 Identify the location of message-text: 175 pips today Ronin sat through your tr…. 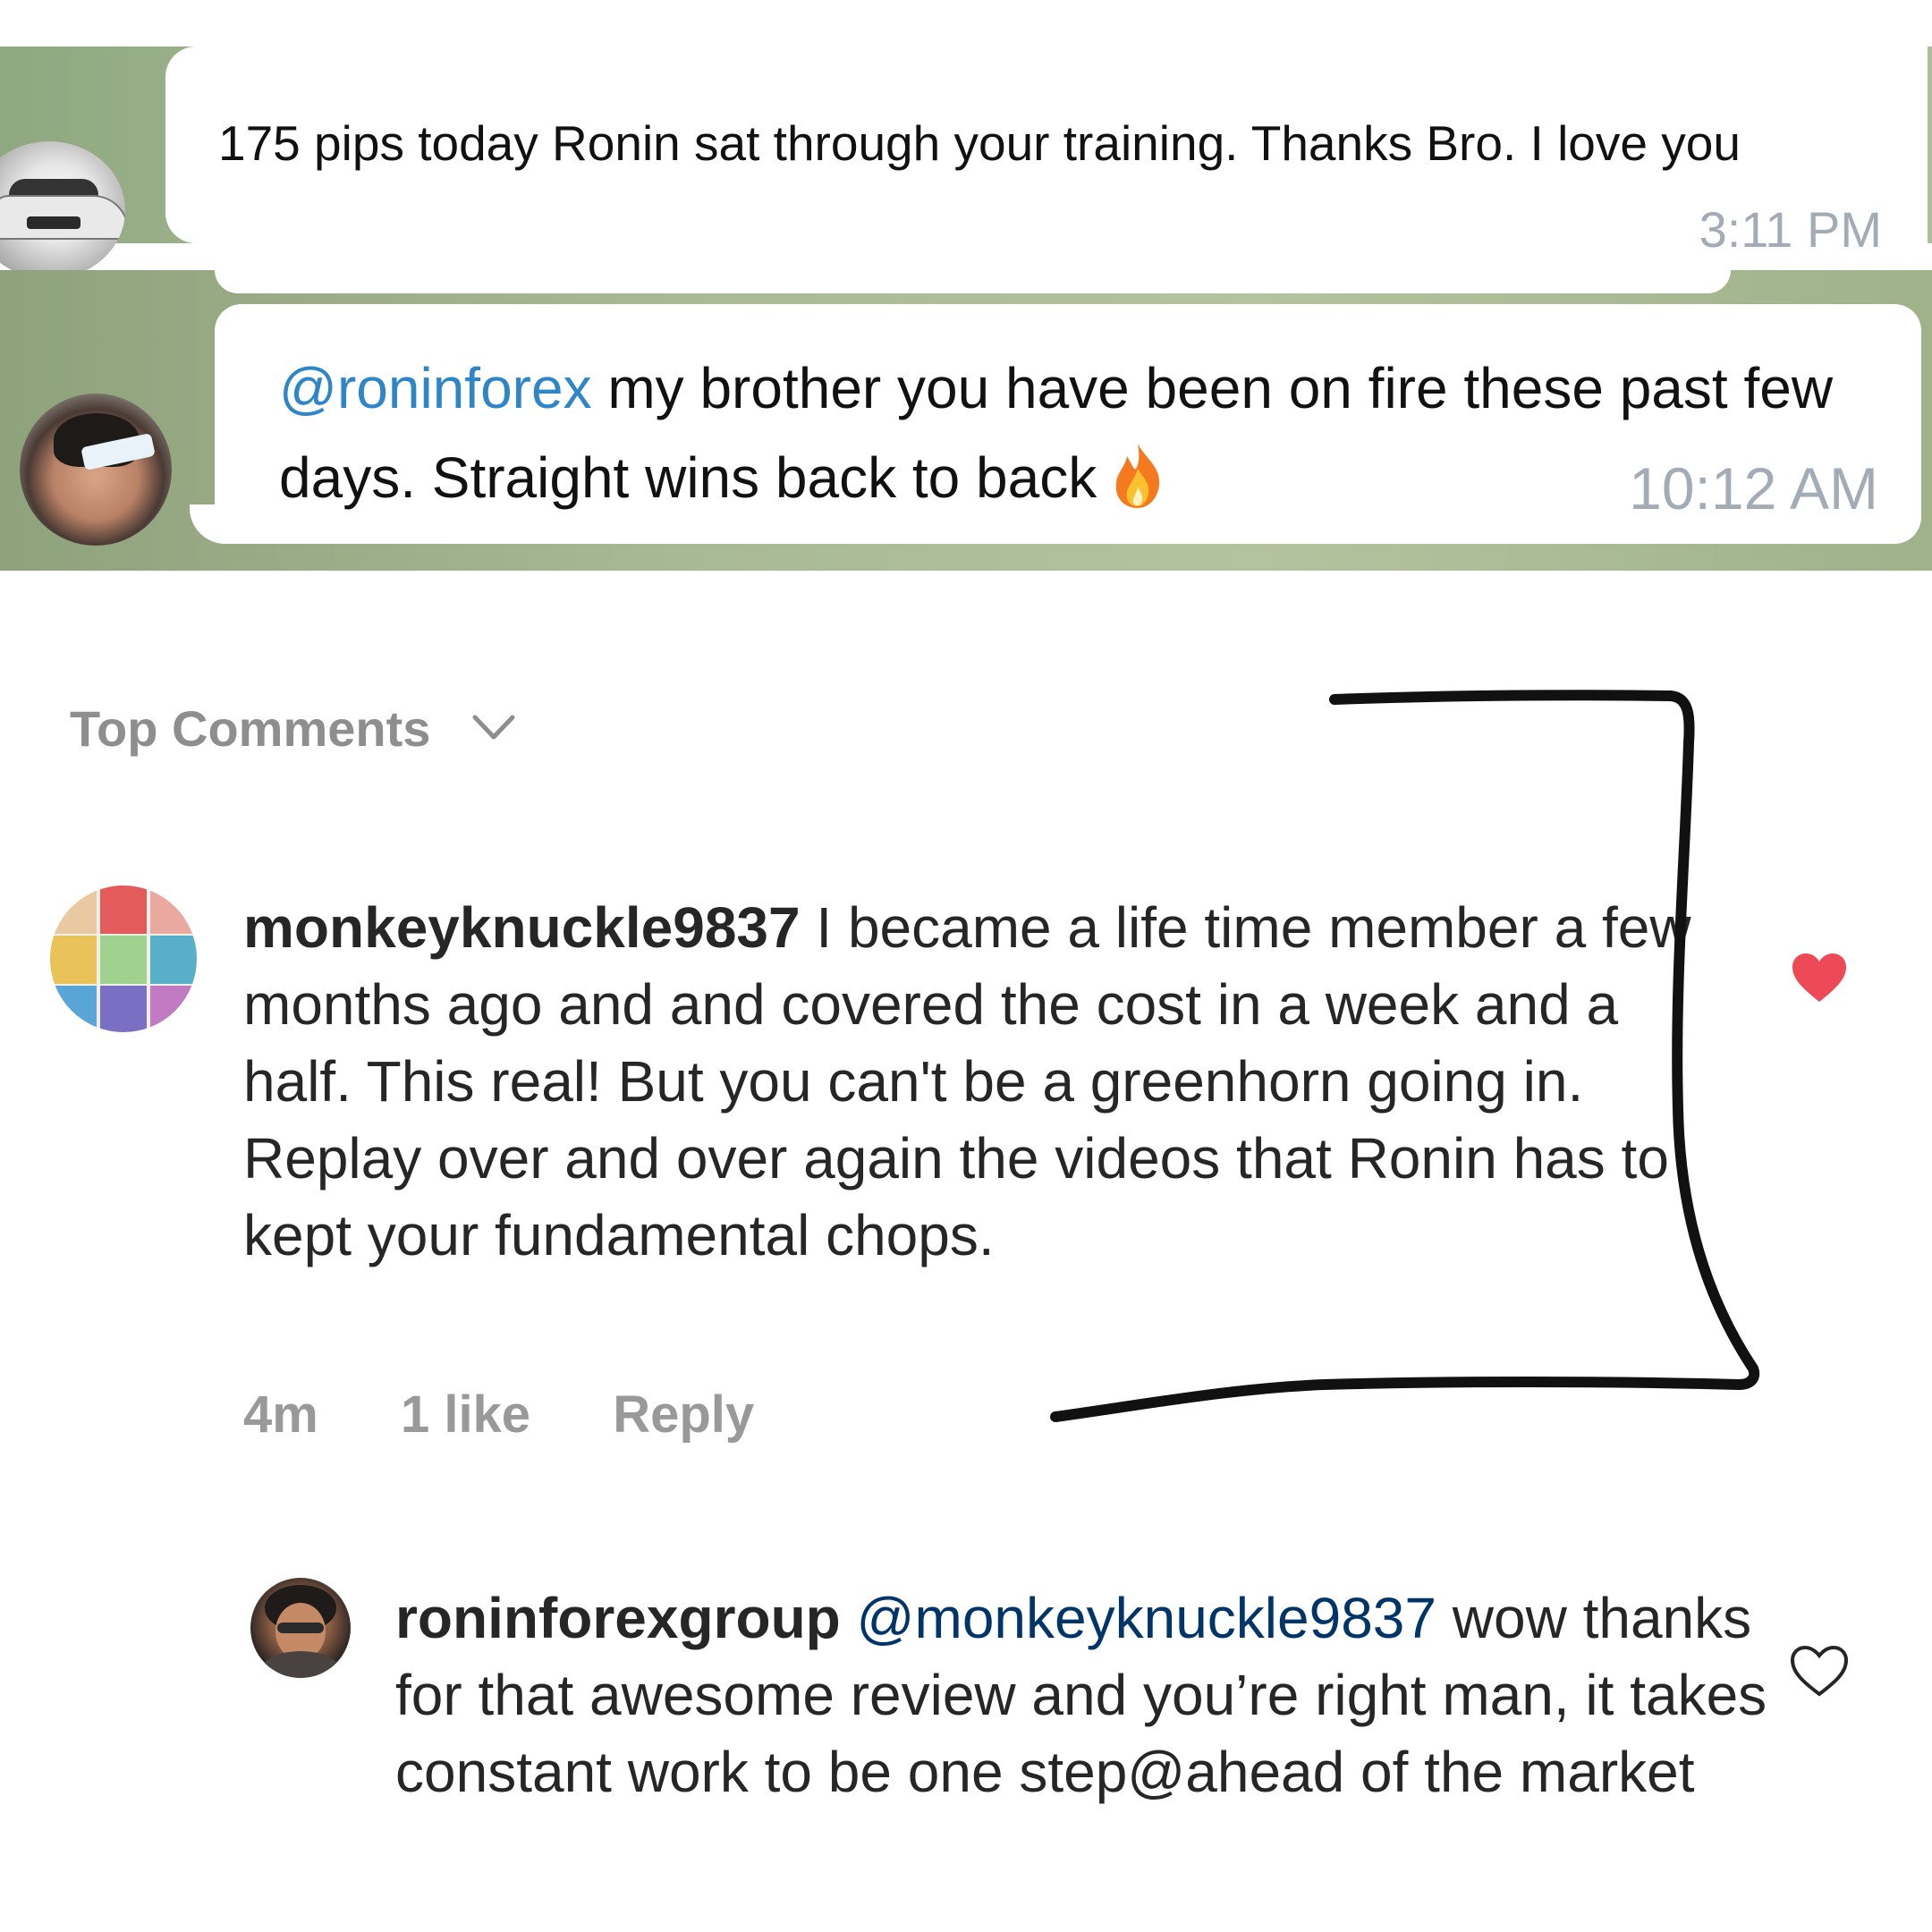
(979, 143).